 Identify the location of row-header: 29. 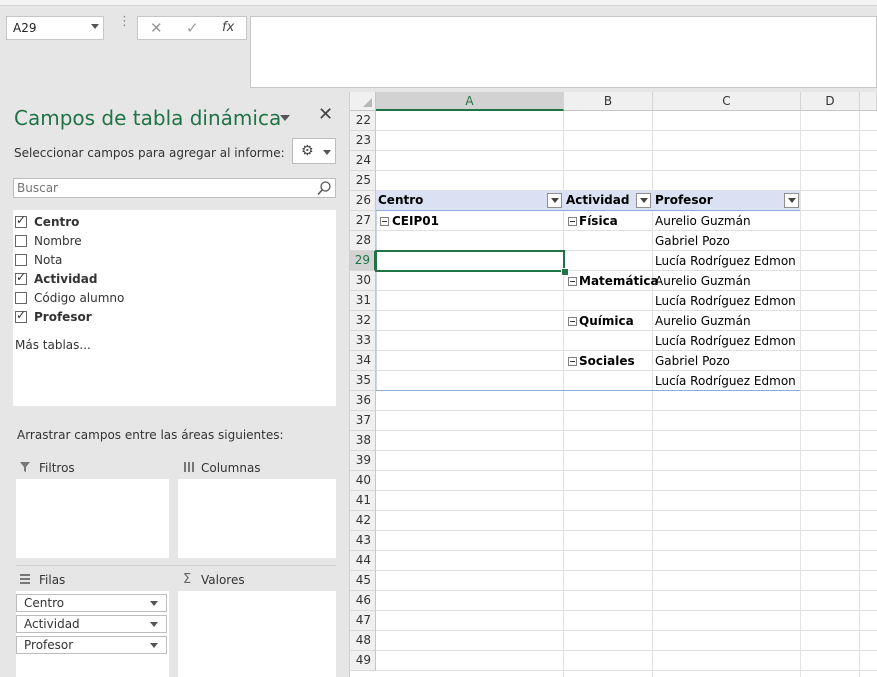
(363, 261).